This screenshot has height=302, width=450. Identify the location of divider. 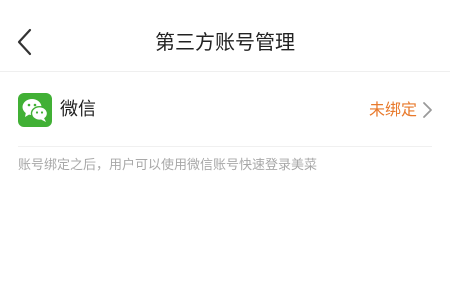
(225, 146).